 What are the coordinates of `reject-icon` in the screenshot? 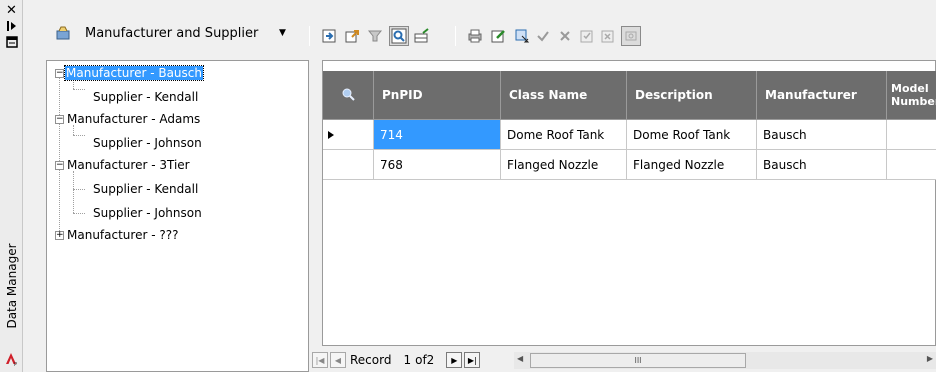 It's located at (565, 36).